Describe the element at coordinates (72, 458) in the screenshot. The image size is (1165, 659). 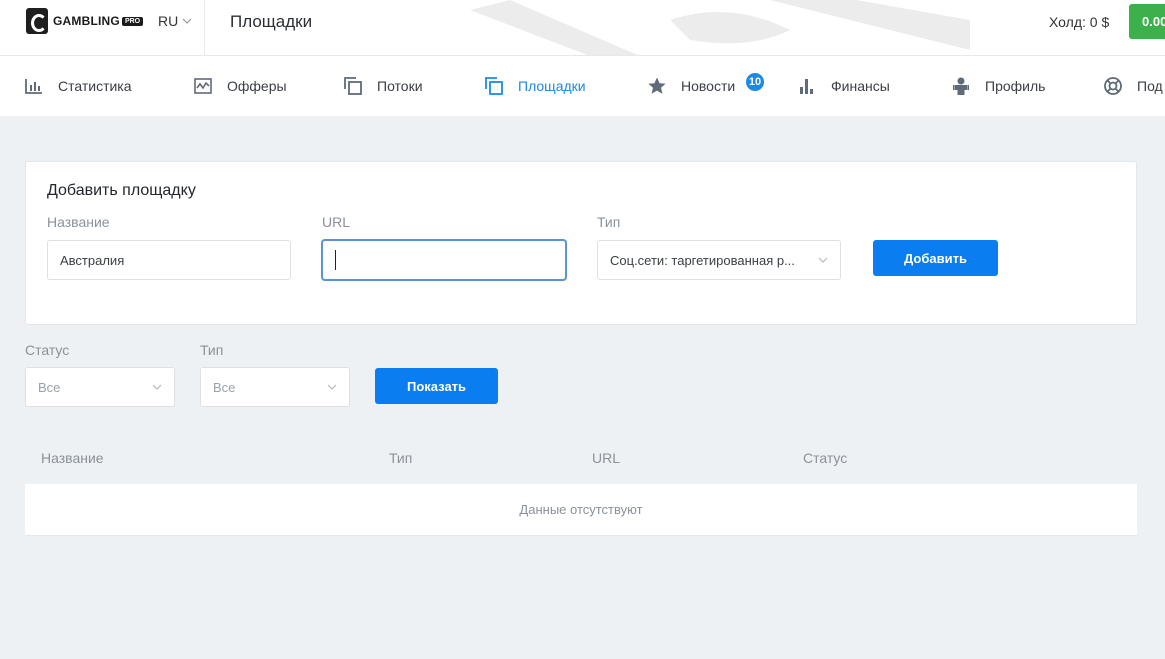
I see `column-header-name: Название` at that location.